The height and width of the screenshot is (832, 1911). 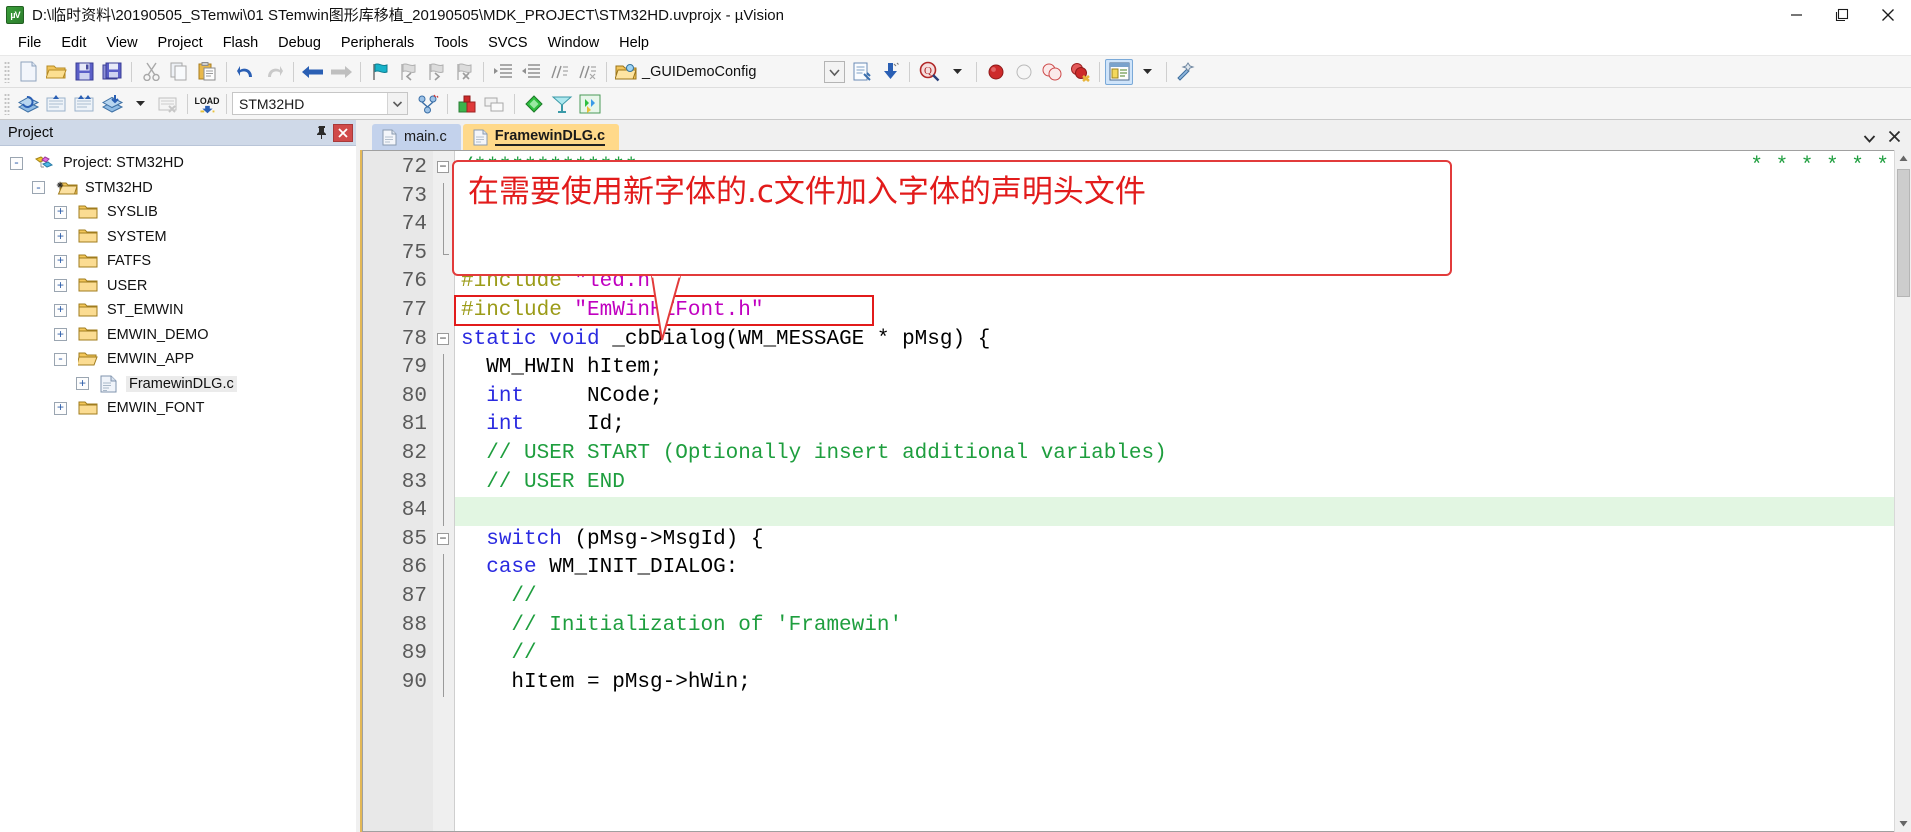 What do you see at coordinates (377, 43) in the screenshot?
I see `menu-peripherals: Peripherals` at bounding box center [377, 43].